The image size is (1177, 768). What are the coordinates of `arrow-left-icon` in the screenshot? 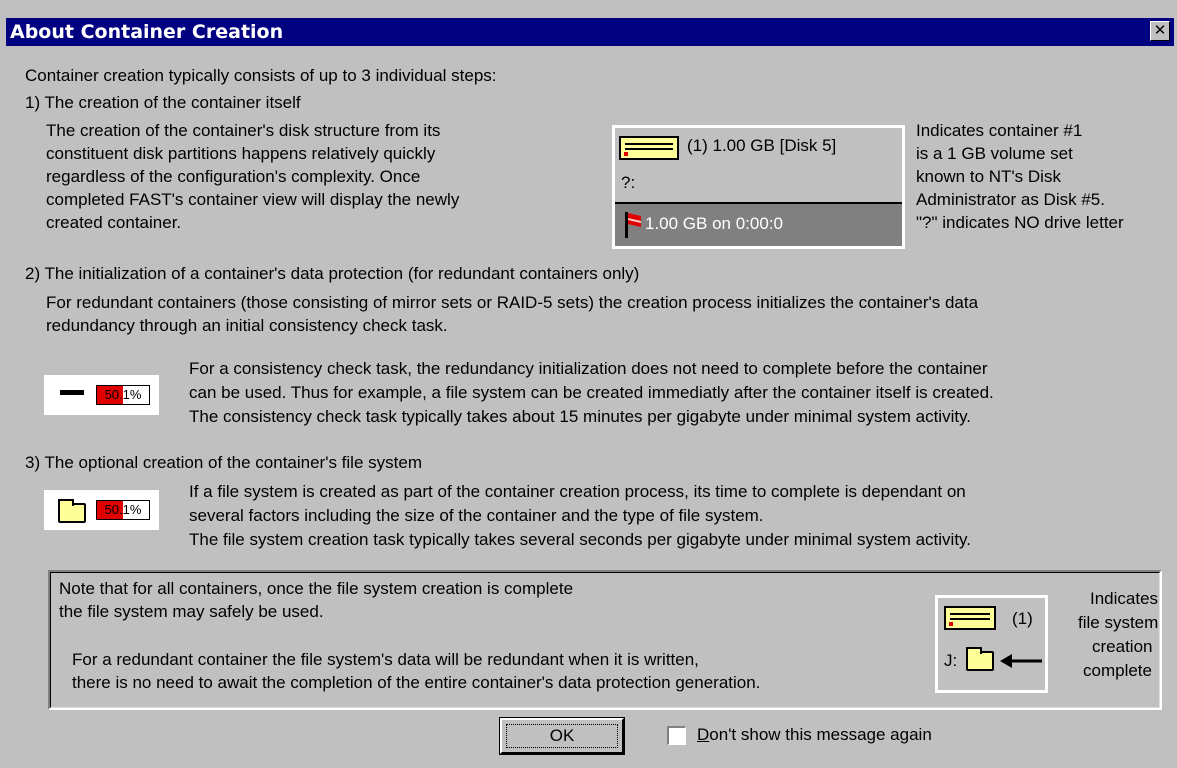 It's located at (1021, 661).